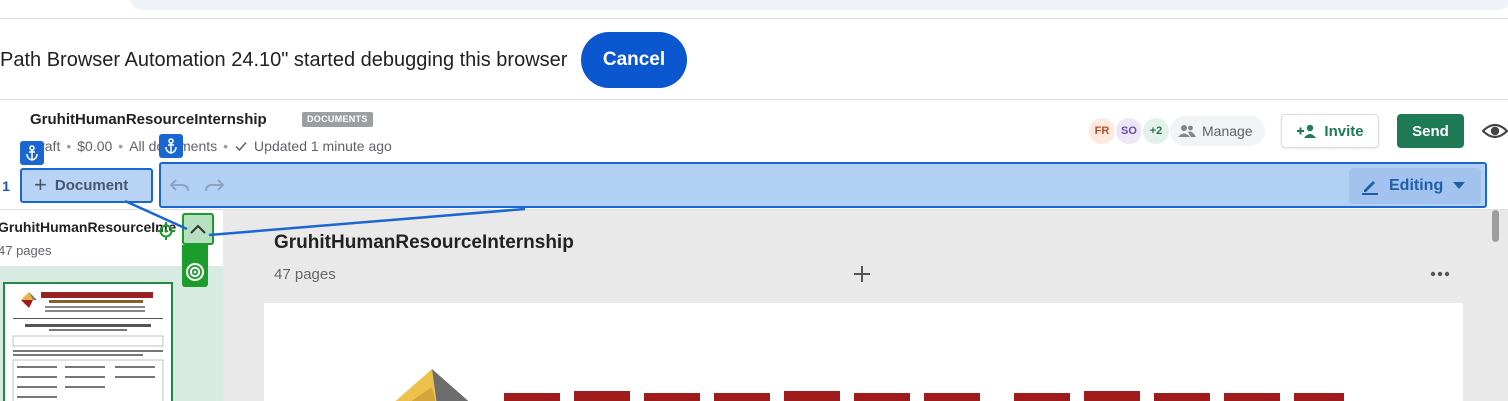 Image resolution: width=1508 pixels, height=401 pixels. I want to click on eye-icon, so click(1495, 131).